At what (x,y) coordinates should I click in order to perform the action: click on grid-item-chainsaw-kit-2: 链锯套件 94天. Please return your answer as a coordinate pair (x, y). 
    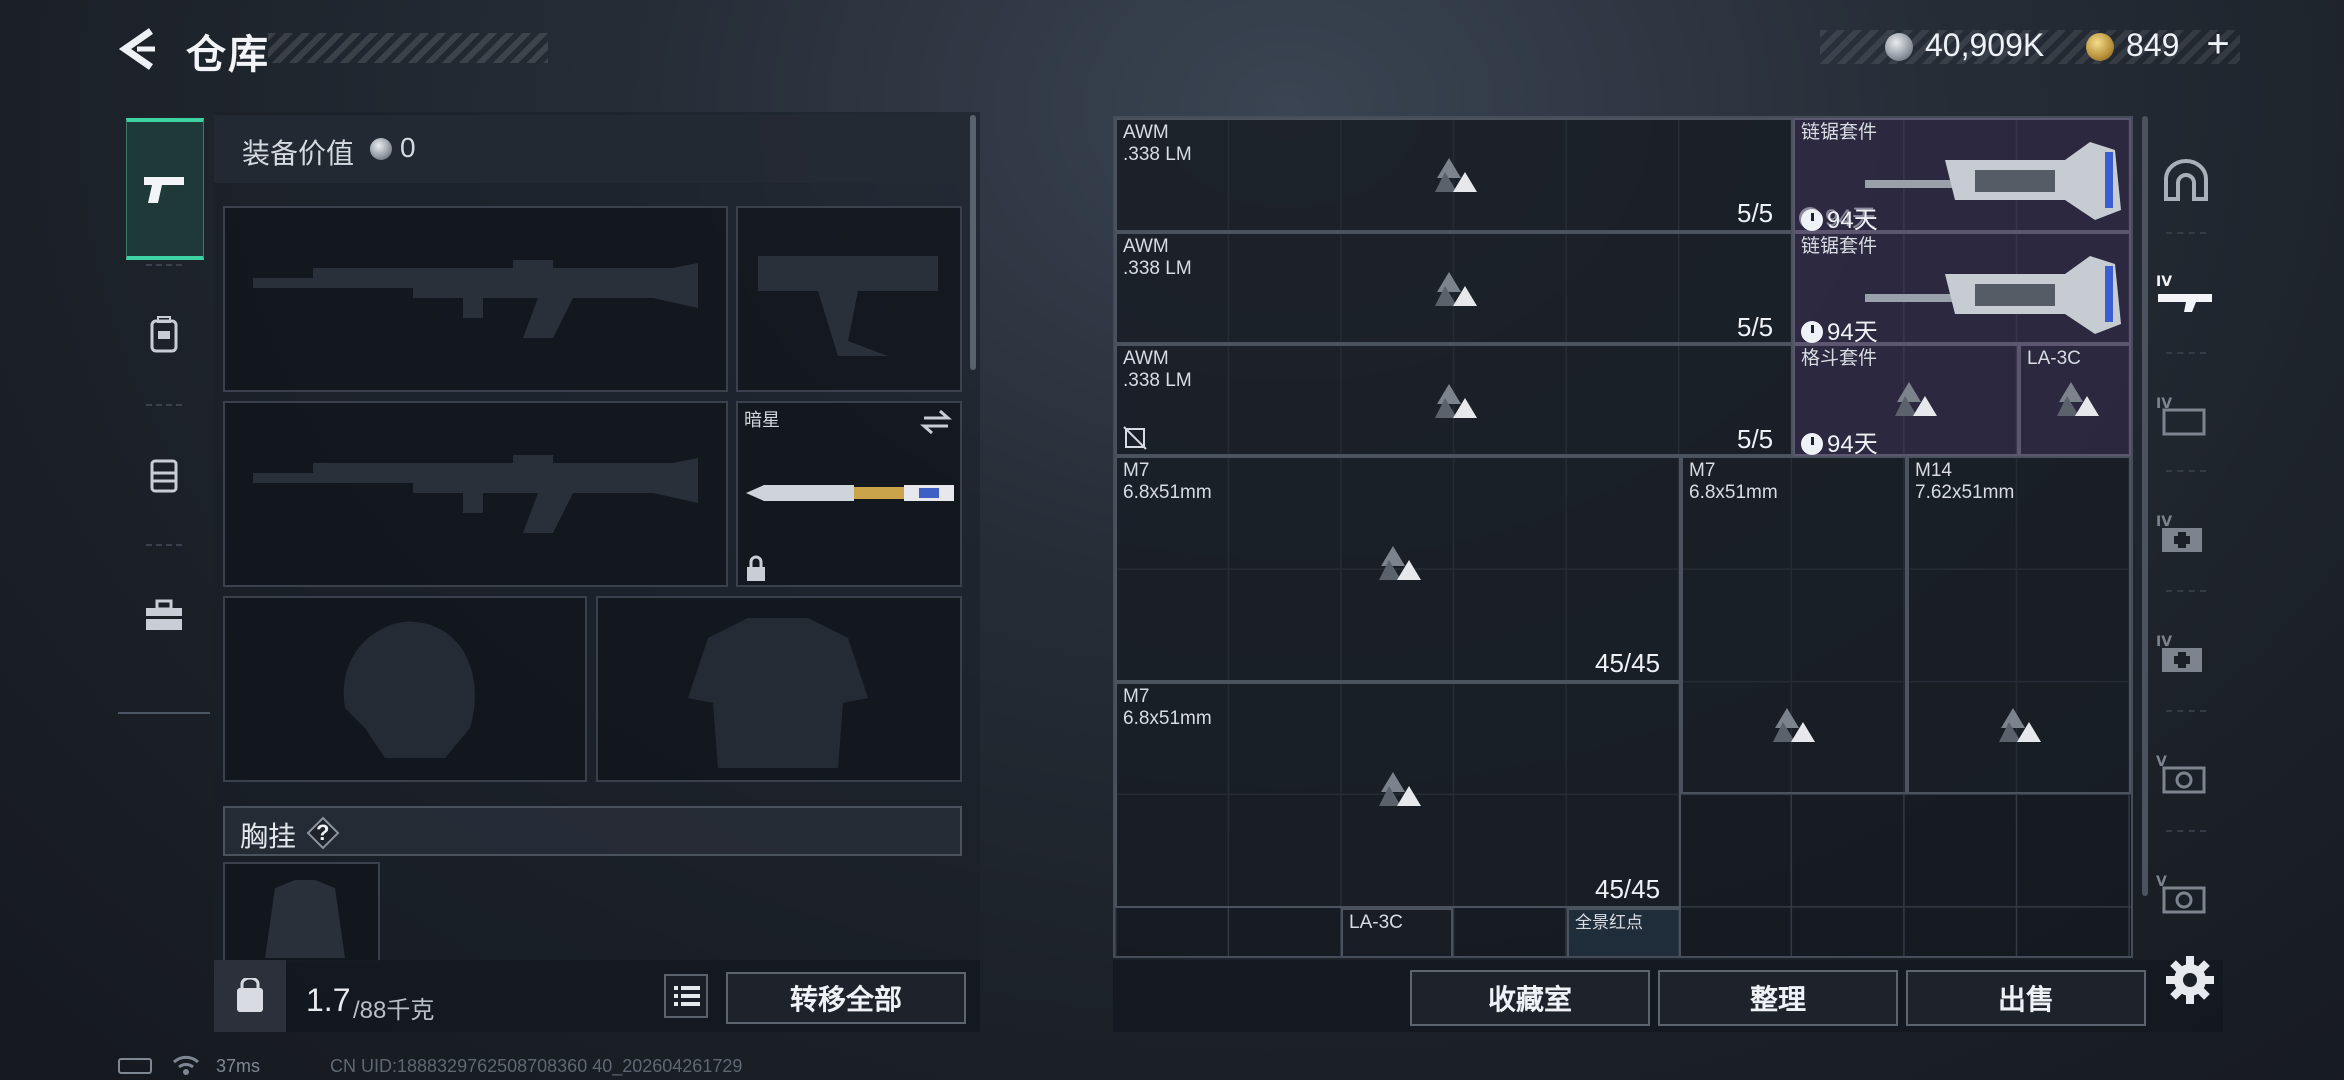
    Looking at the image, I should click on (1962, 289).